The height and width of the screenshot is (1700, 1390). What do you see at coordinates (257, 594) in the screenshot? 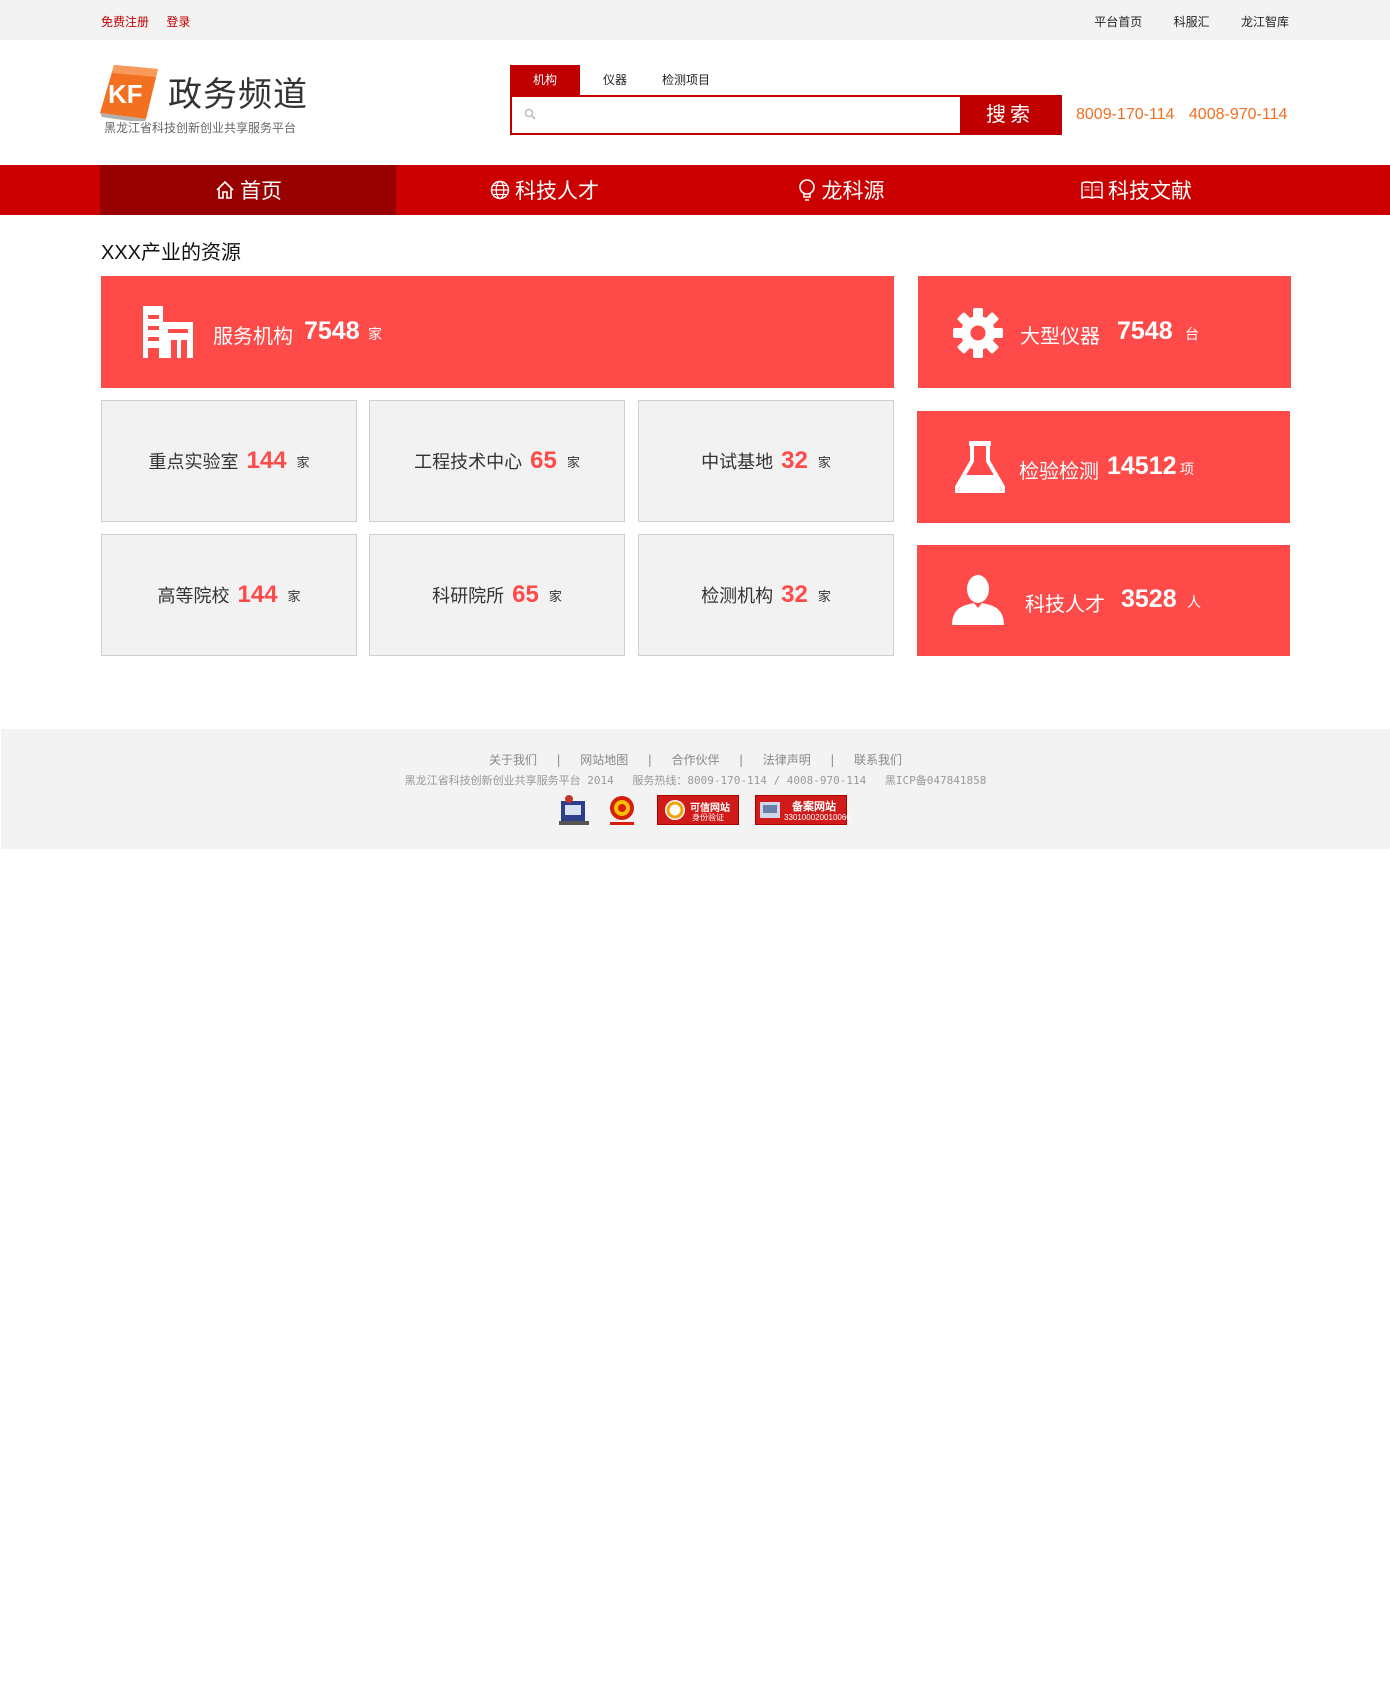
I see `tile-value: 144` at bounding box center [257, 594].